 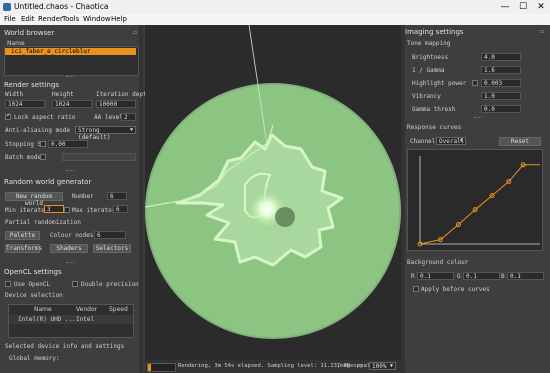 What do you see at coordinates (72, 235) in the screenshot?
I see `colour-nodes-label: Colour nodes` at bounding box center [72, 235].